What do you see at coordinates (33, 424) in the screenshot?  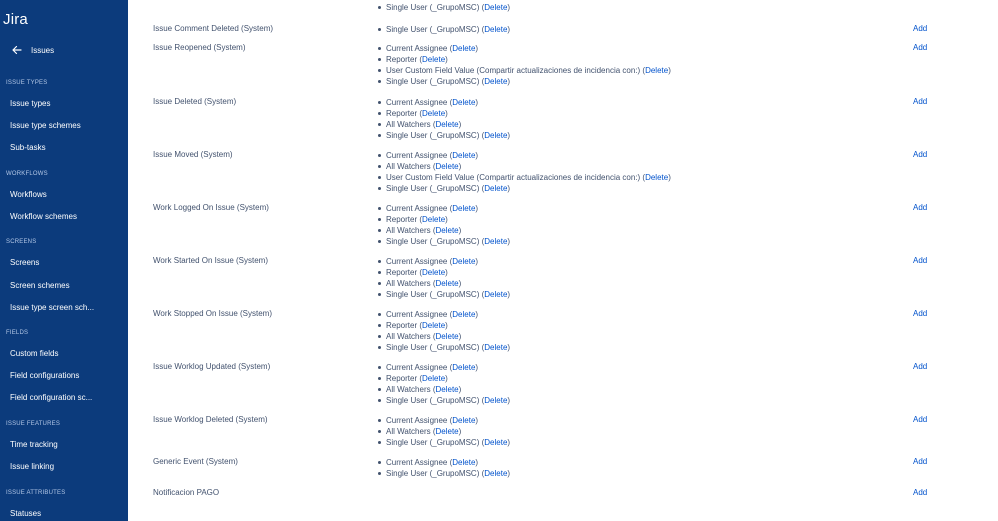 I see `section-heading-issue-features: ISSUE FEATURES` at bounding box center [33, 424].